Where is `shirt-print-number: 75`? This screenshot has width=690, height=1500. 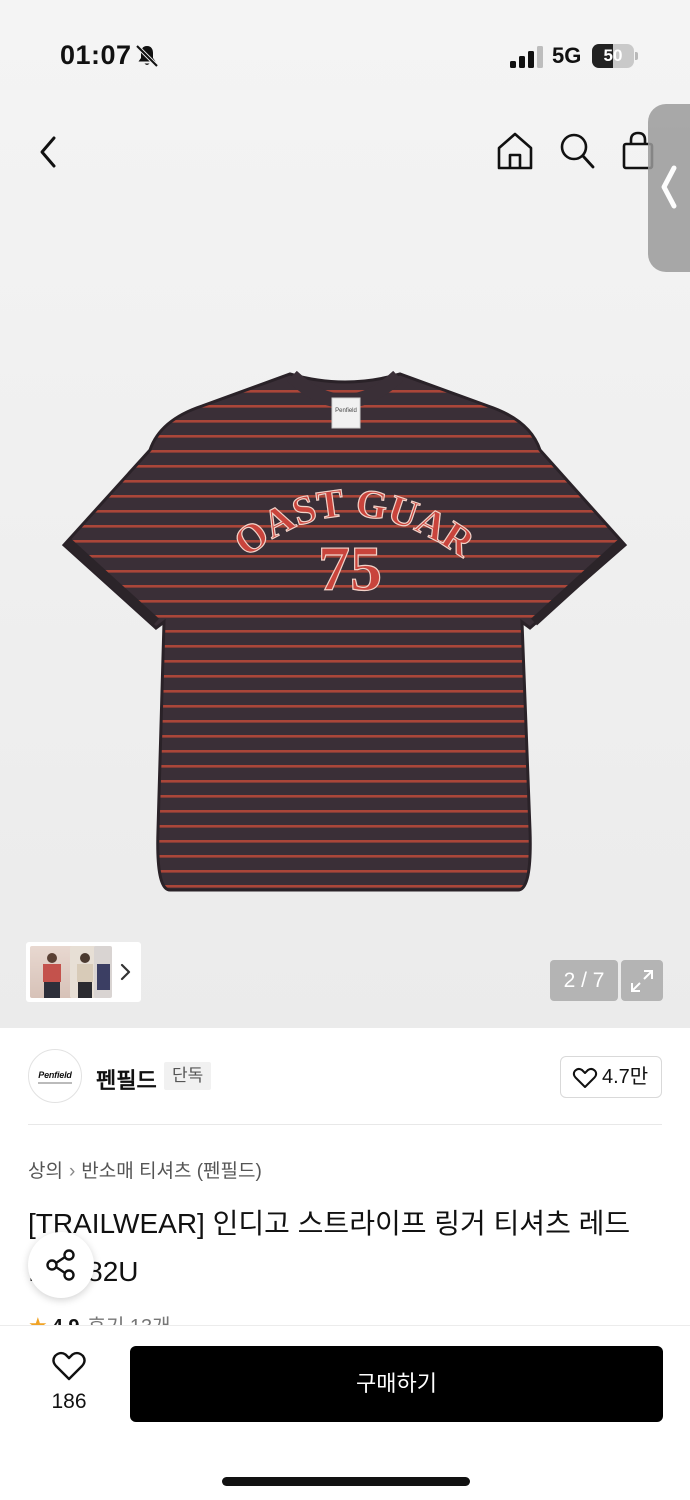 shirt-print-number: 75 is located at coordinates (350, 568).